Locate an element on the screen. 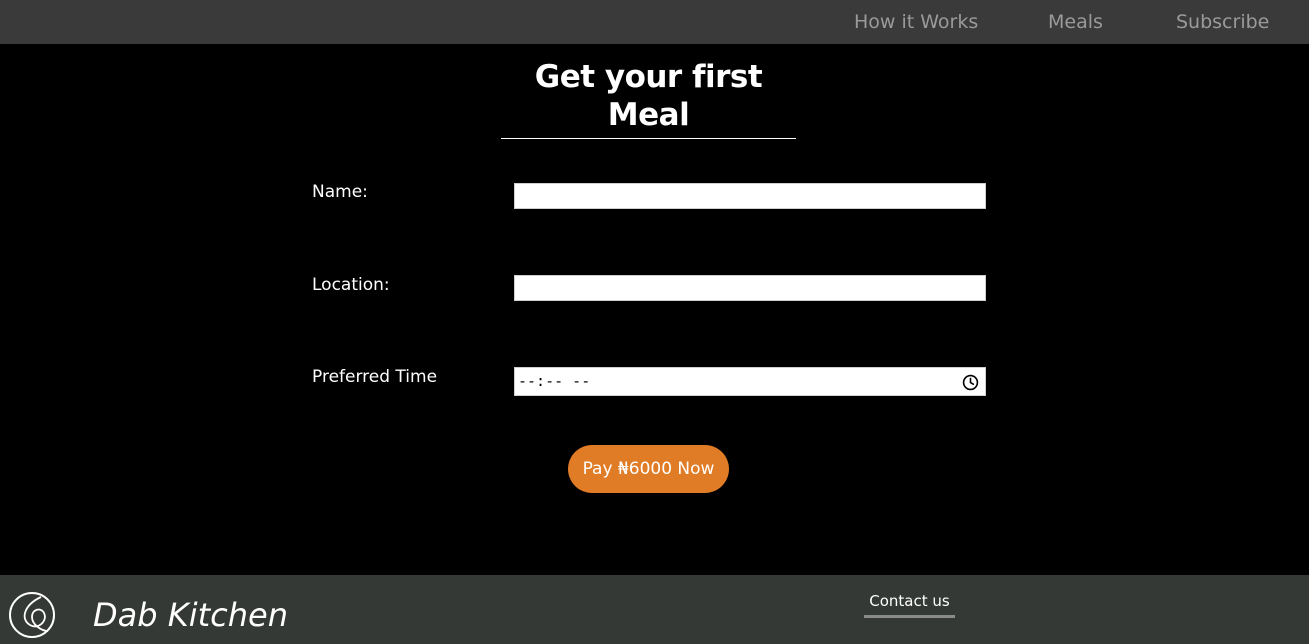  clock-icon is located at coordinates (970, 382).